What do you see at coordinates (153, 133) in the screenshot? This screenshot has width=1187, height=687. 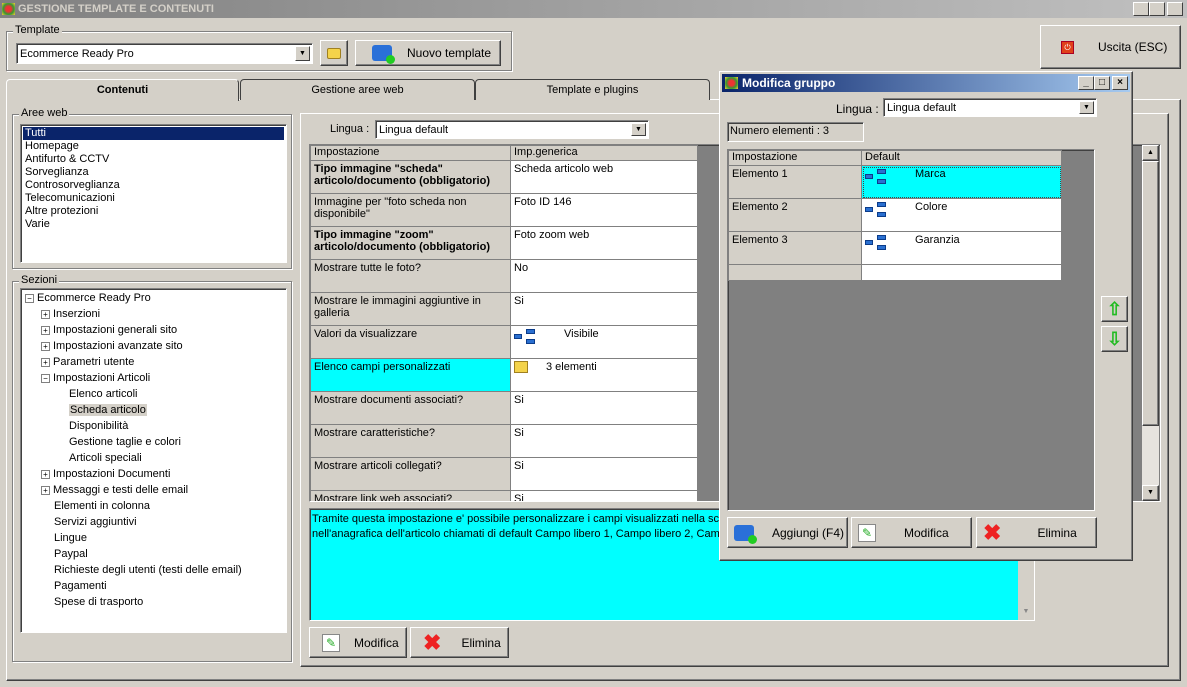 I see `aree-web-item: Tutti` at bounding box center [153, 133].